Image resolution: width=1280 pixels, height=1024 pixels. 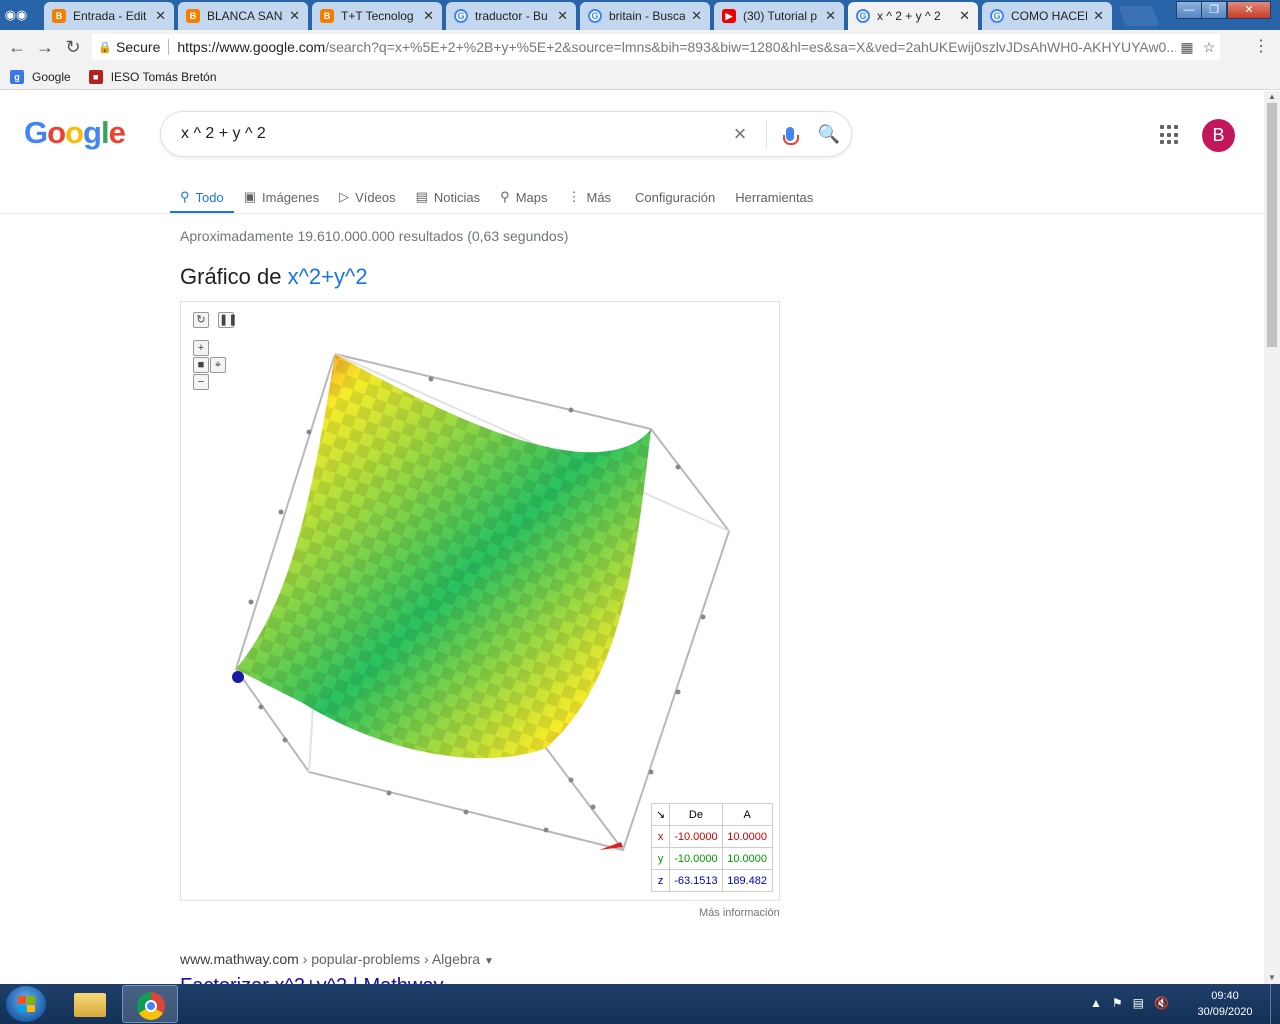 I want to click on search-separator, so click(x=766, y=134).